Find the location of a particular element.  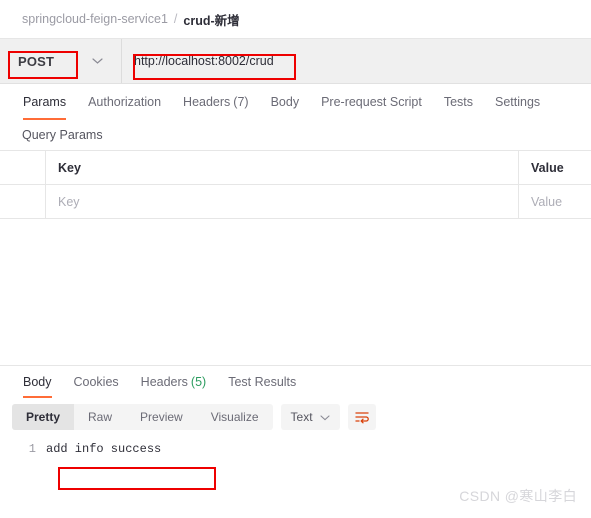

tab-authorization: Authorization is located at coordinates (124, 102).